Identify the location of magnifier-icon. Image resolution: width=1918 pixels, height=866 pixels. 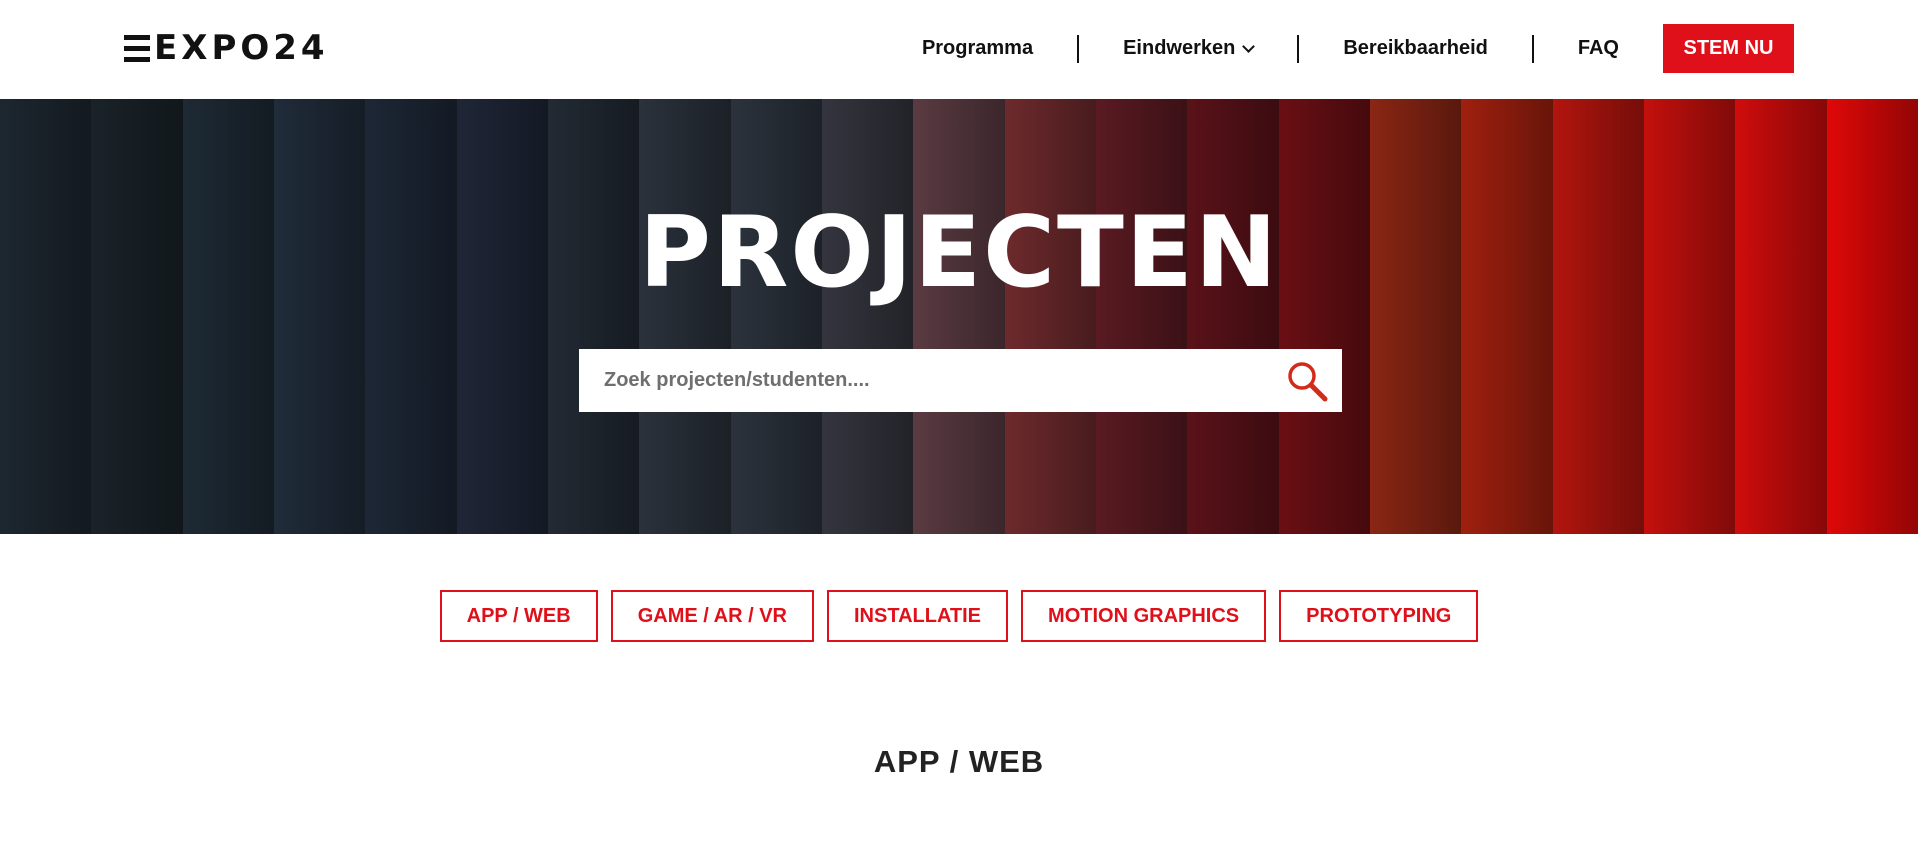
(1308, 381).